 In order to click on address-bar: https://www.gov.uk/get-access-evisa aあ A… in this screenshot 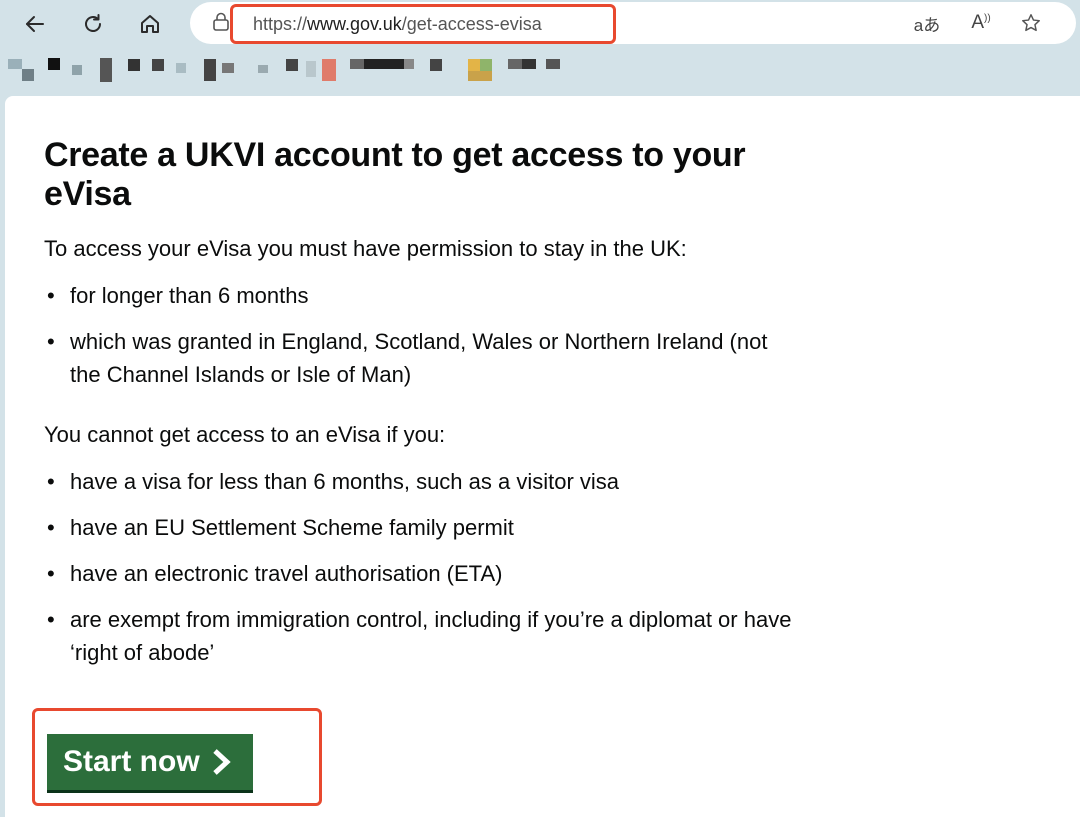, I will do `click(633, 23)`.